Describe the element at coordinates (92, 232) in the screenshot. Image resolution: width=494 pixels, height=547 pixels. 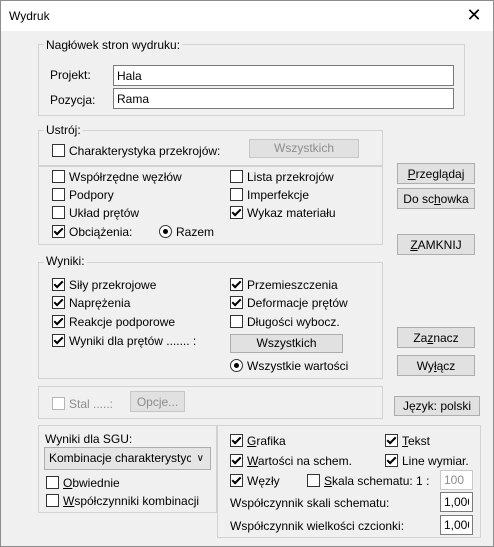
I see `loads-checkbox: Obciążenia:` at that location.